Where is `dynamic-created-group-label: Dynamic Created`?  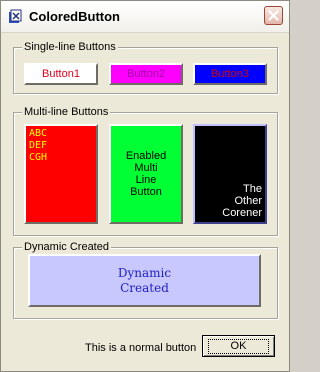
dynamic-created-group-label: Dynamic Created is located at coordinates (66, 247).